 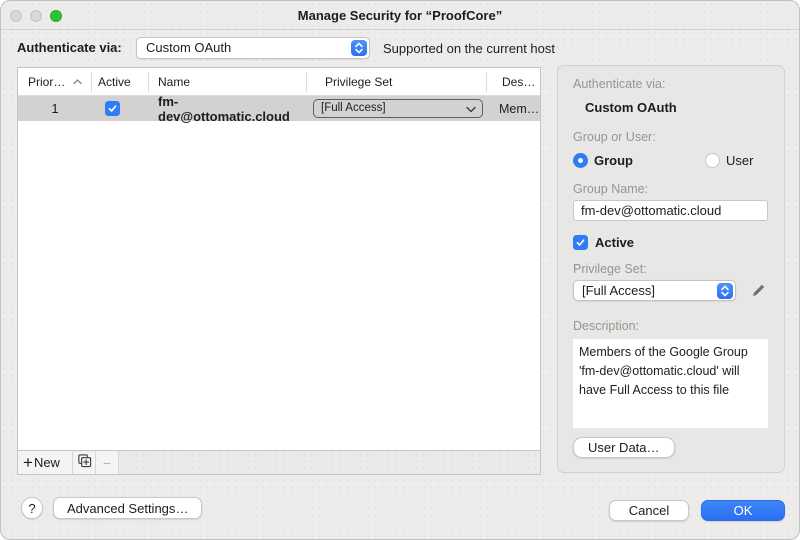 I want to click on ok-button: OK, so click(x=743, y=510).